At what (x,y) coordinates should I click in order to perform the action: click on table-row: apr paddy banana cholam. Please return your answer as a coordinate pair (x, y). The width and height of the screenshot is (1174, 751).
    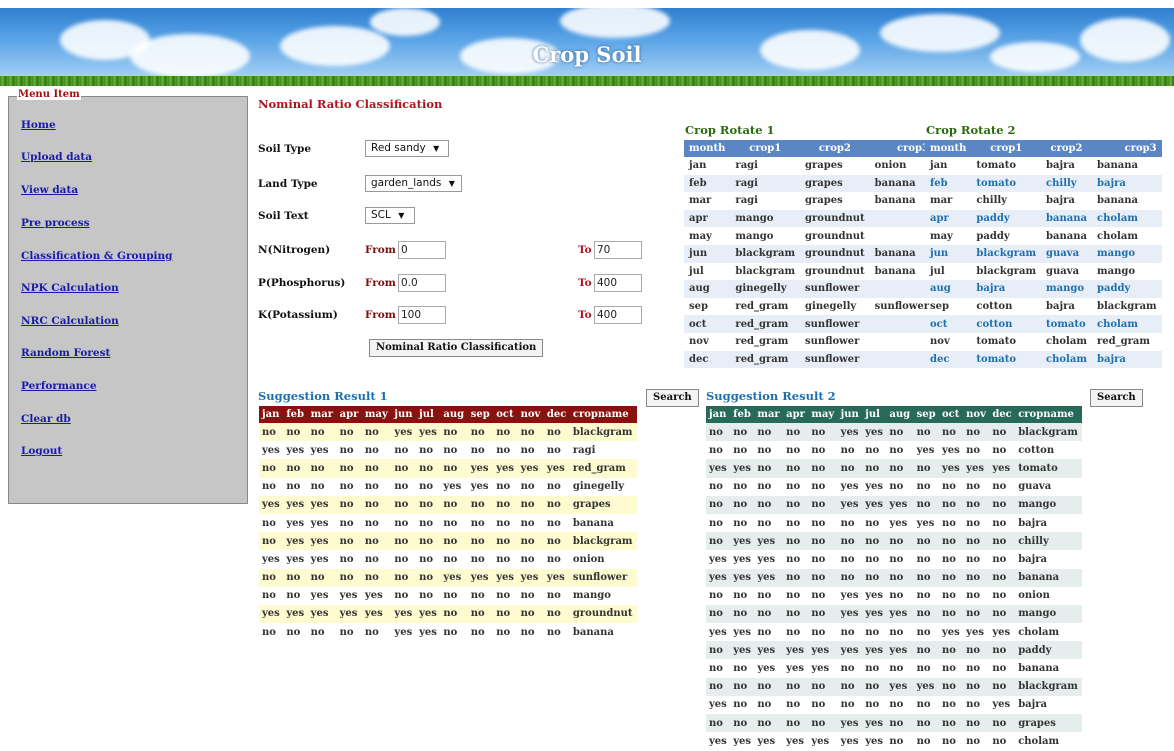
    Looking at the image, I should click on (1043, 218).